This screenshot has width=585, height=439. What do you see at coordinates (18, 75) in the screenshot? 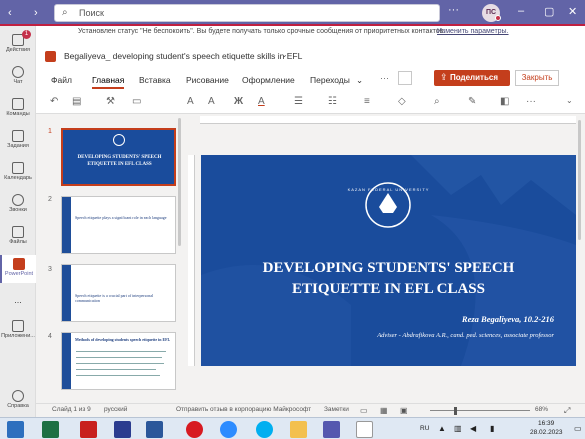
I see `rail-item-chat: Чат` at bounding box center [18, 75].